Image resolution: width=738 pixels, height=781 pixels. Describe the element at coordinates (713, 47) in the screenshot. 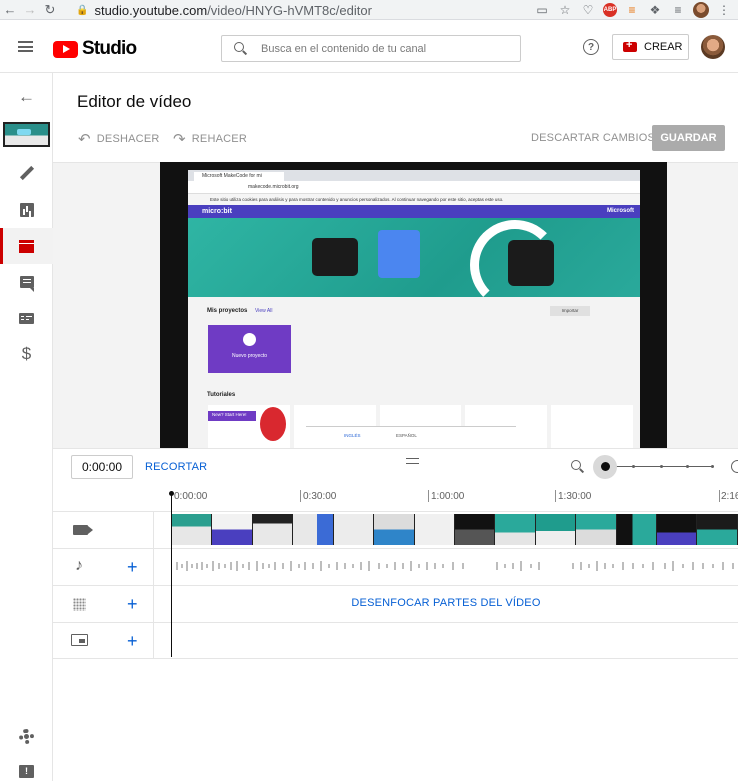

I see `account-avatar` at that location.